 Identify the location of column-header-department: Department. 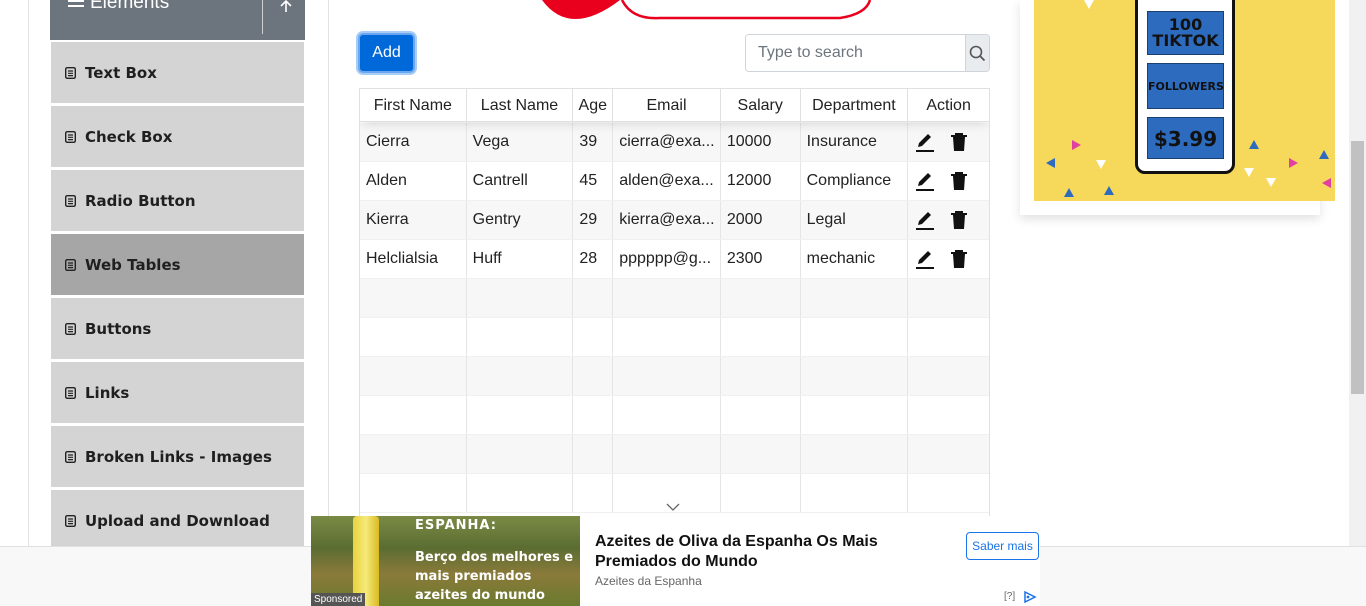
(855, 105).